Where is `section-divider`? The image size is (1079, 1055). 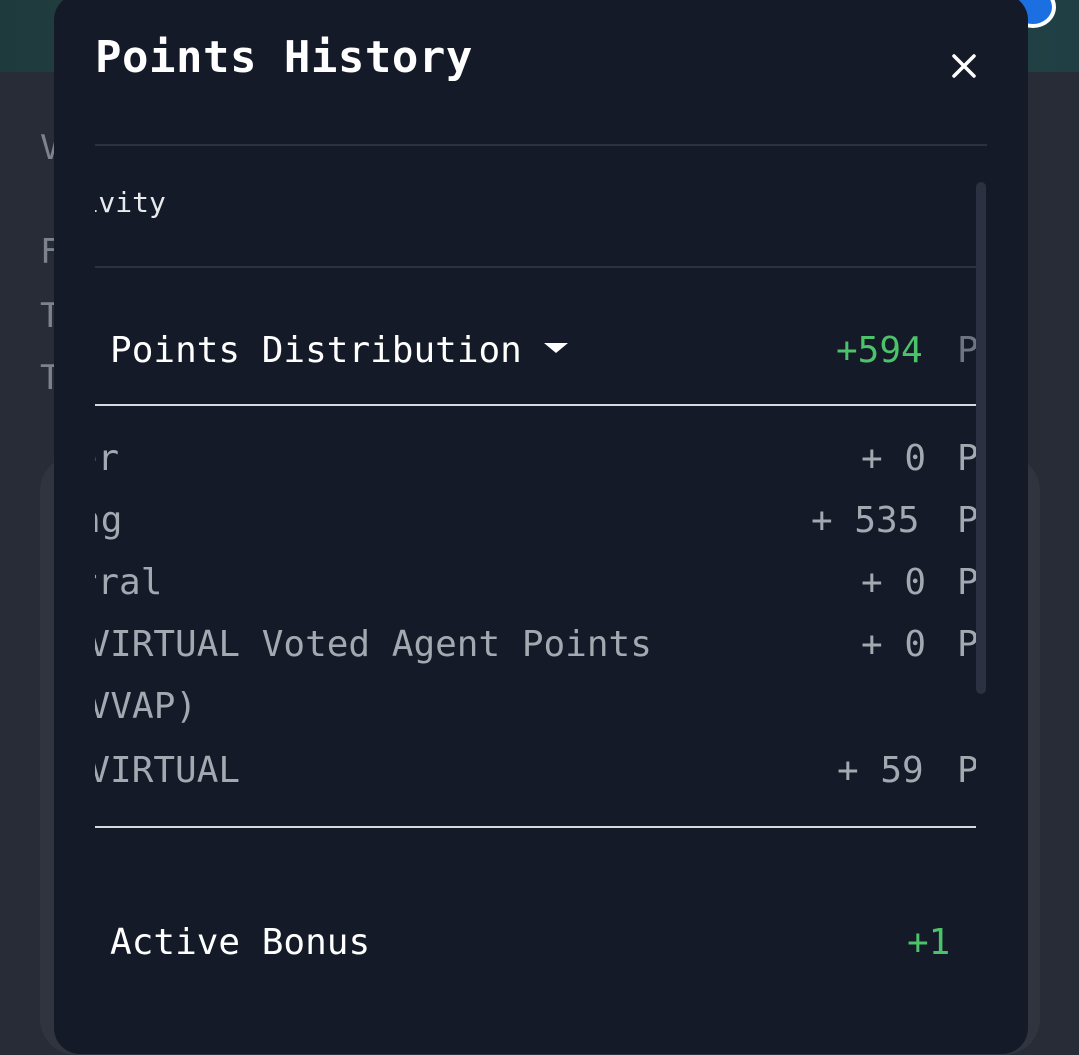 section-divider is located at coordinates (535, 827).